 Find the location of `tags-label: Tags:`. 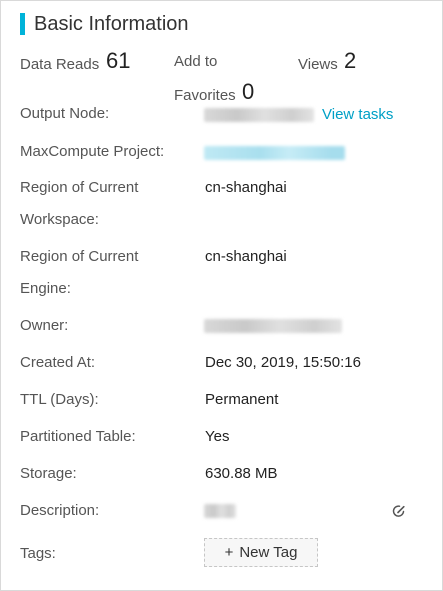

tags-label: Tags: is located at coordinates (38, 553).